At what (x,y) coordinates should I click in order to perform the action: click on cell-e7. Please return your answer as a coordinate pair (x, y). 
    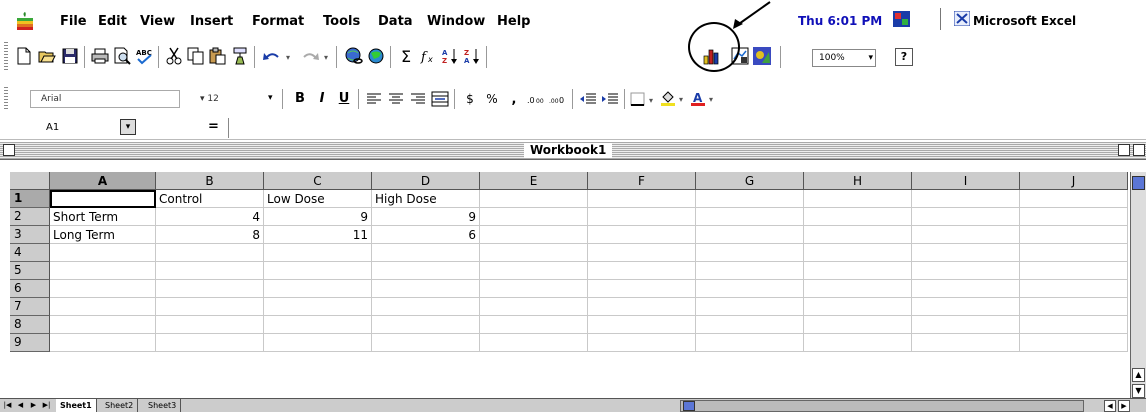
    Looking at the image, I should click on (534, 307).